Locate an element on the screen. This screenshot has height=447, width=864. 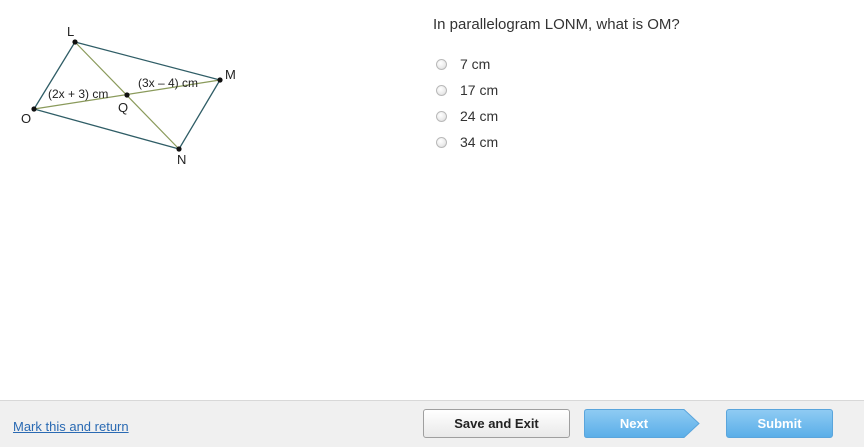
option-17cm: 17 cm is located at coordinates (467, 90).